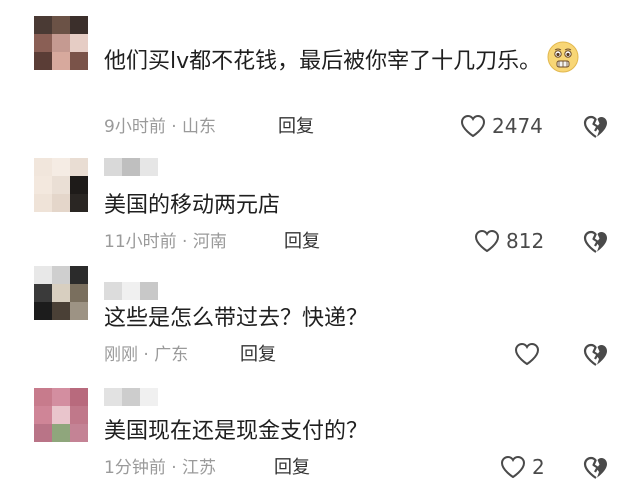 This screenshot has height=486, width=640. What do you see at coordinates (135, 127) in the screenshot?
I see `comment-time: 9小时前` at bounding box center [135, 127].